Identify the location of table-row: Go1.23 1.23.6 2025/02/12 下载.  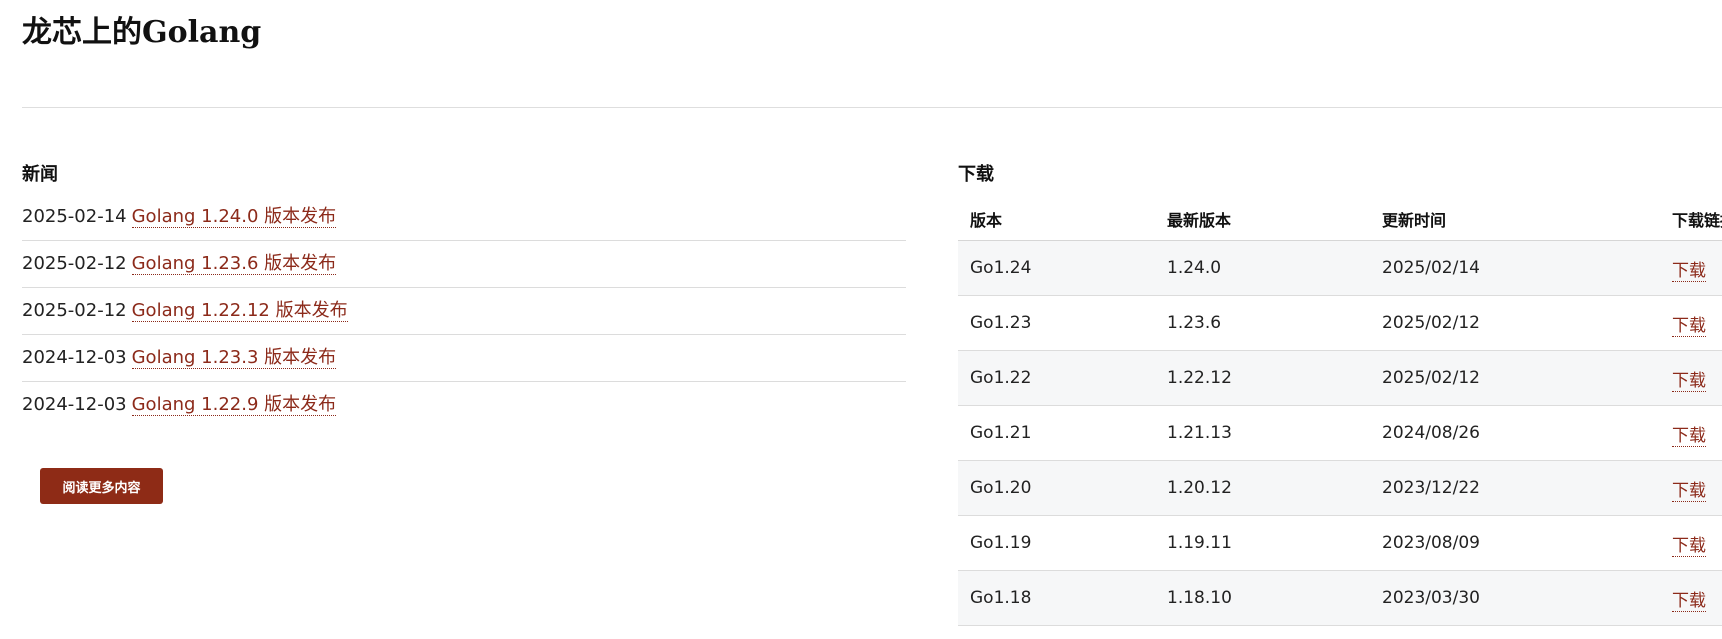
(1340, 323).